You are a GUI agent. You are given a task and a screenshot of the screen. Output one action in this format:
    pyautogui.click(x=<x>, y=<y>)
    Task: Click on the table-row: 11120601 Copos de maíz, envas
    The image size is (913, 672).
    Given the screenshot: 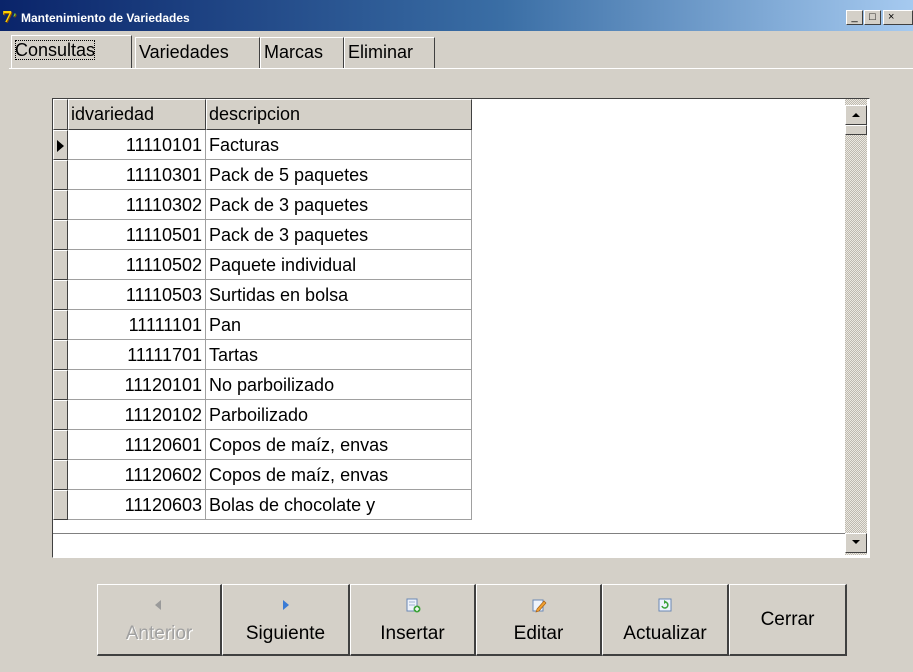 What is the action you would take?
    pyautogui.click(x=289, y=445)
    